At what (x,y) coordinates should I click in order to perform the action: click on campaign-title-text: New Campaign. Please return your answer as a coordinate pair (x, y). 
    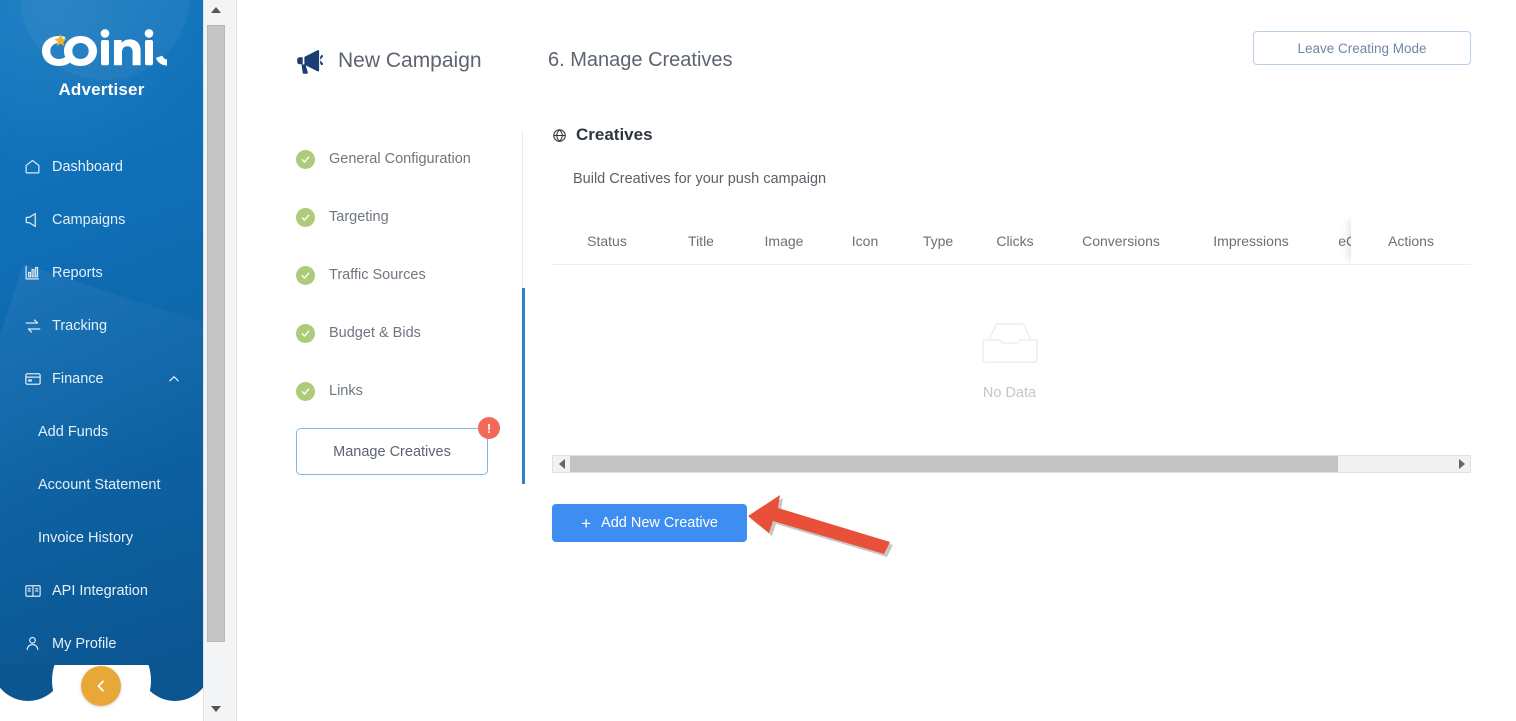
    Looking at the image, I should click on (410, 60).